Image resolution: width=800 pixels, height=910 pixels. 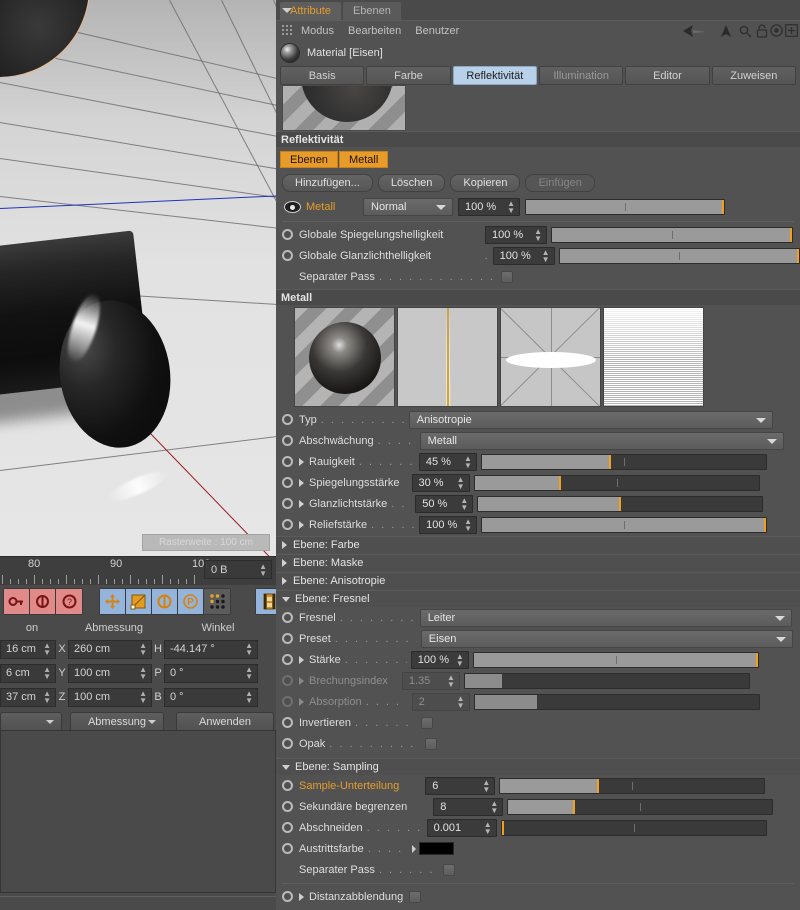 What do you see at coordinates (550, 357) in the screenshot?
I see `anisotropy-preview` at bounding box center [550, 357].